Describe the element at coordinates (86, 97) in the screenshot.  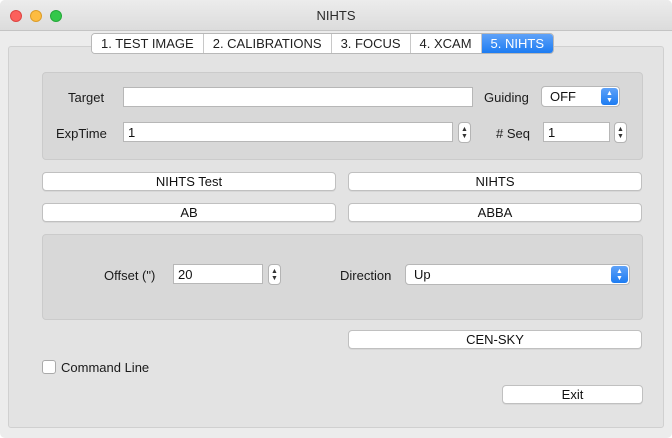
I see `target-label: Target` at that location.